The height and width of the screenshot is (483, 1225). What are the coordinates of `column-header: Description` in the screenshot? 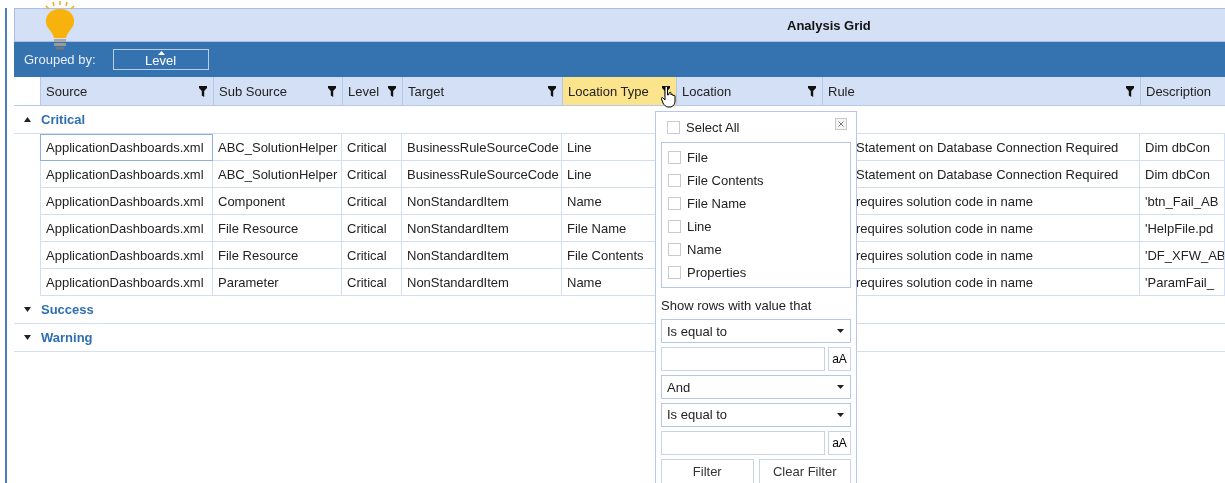 It's located at (1183, 91).